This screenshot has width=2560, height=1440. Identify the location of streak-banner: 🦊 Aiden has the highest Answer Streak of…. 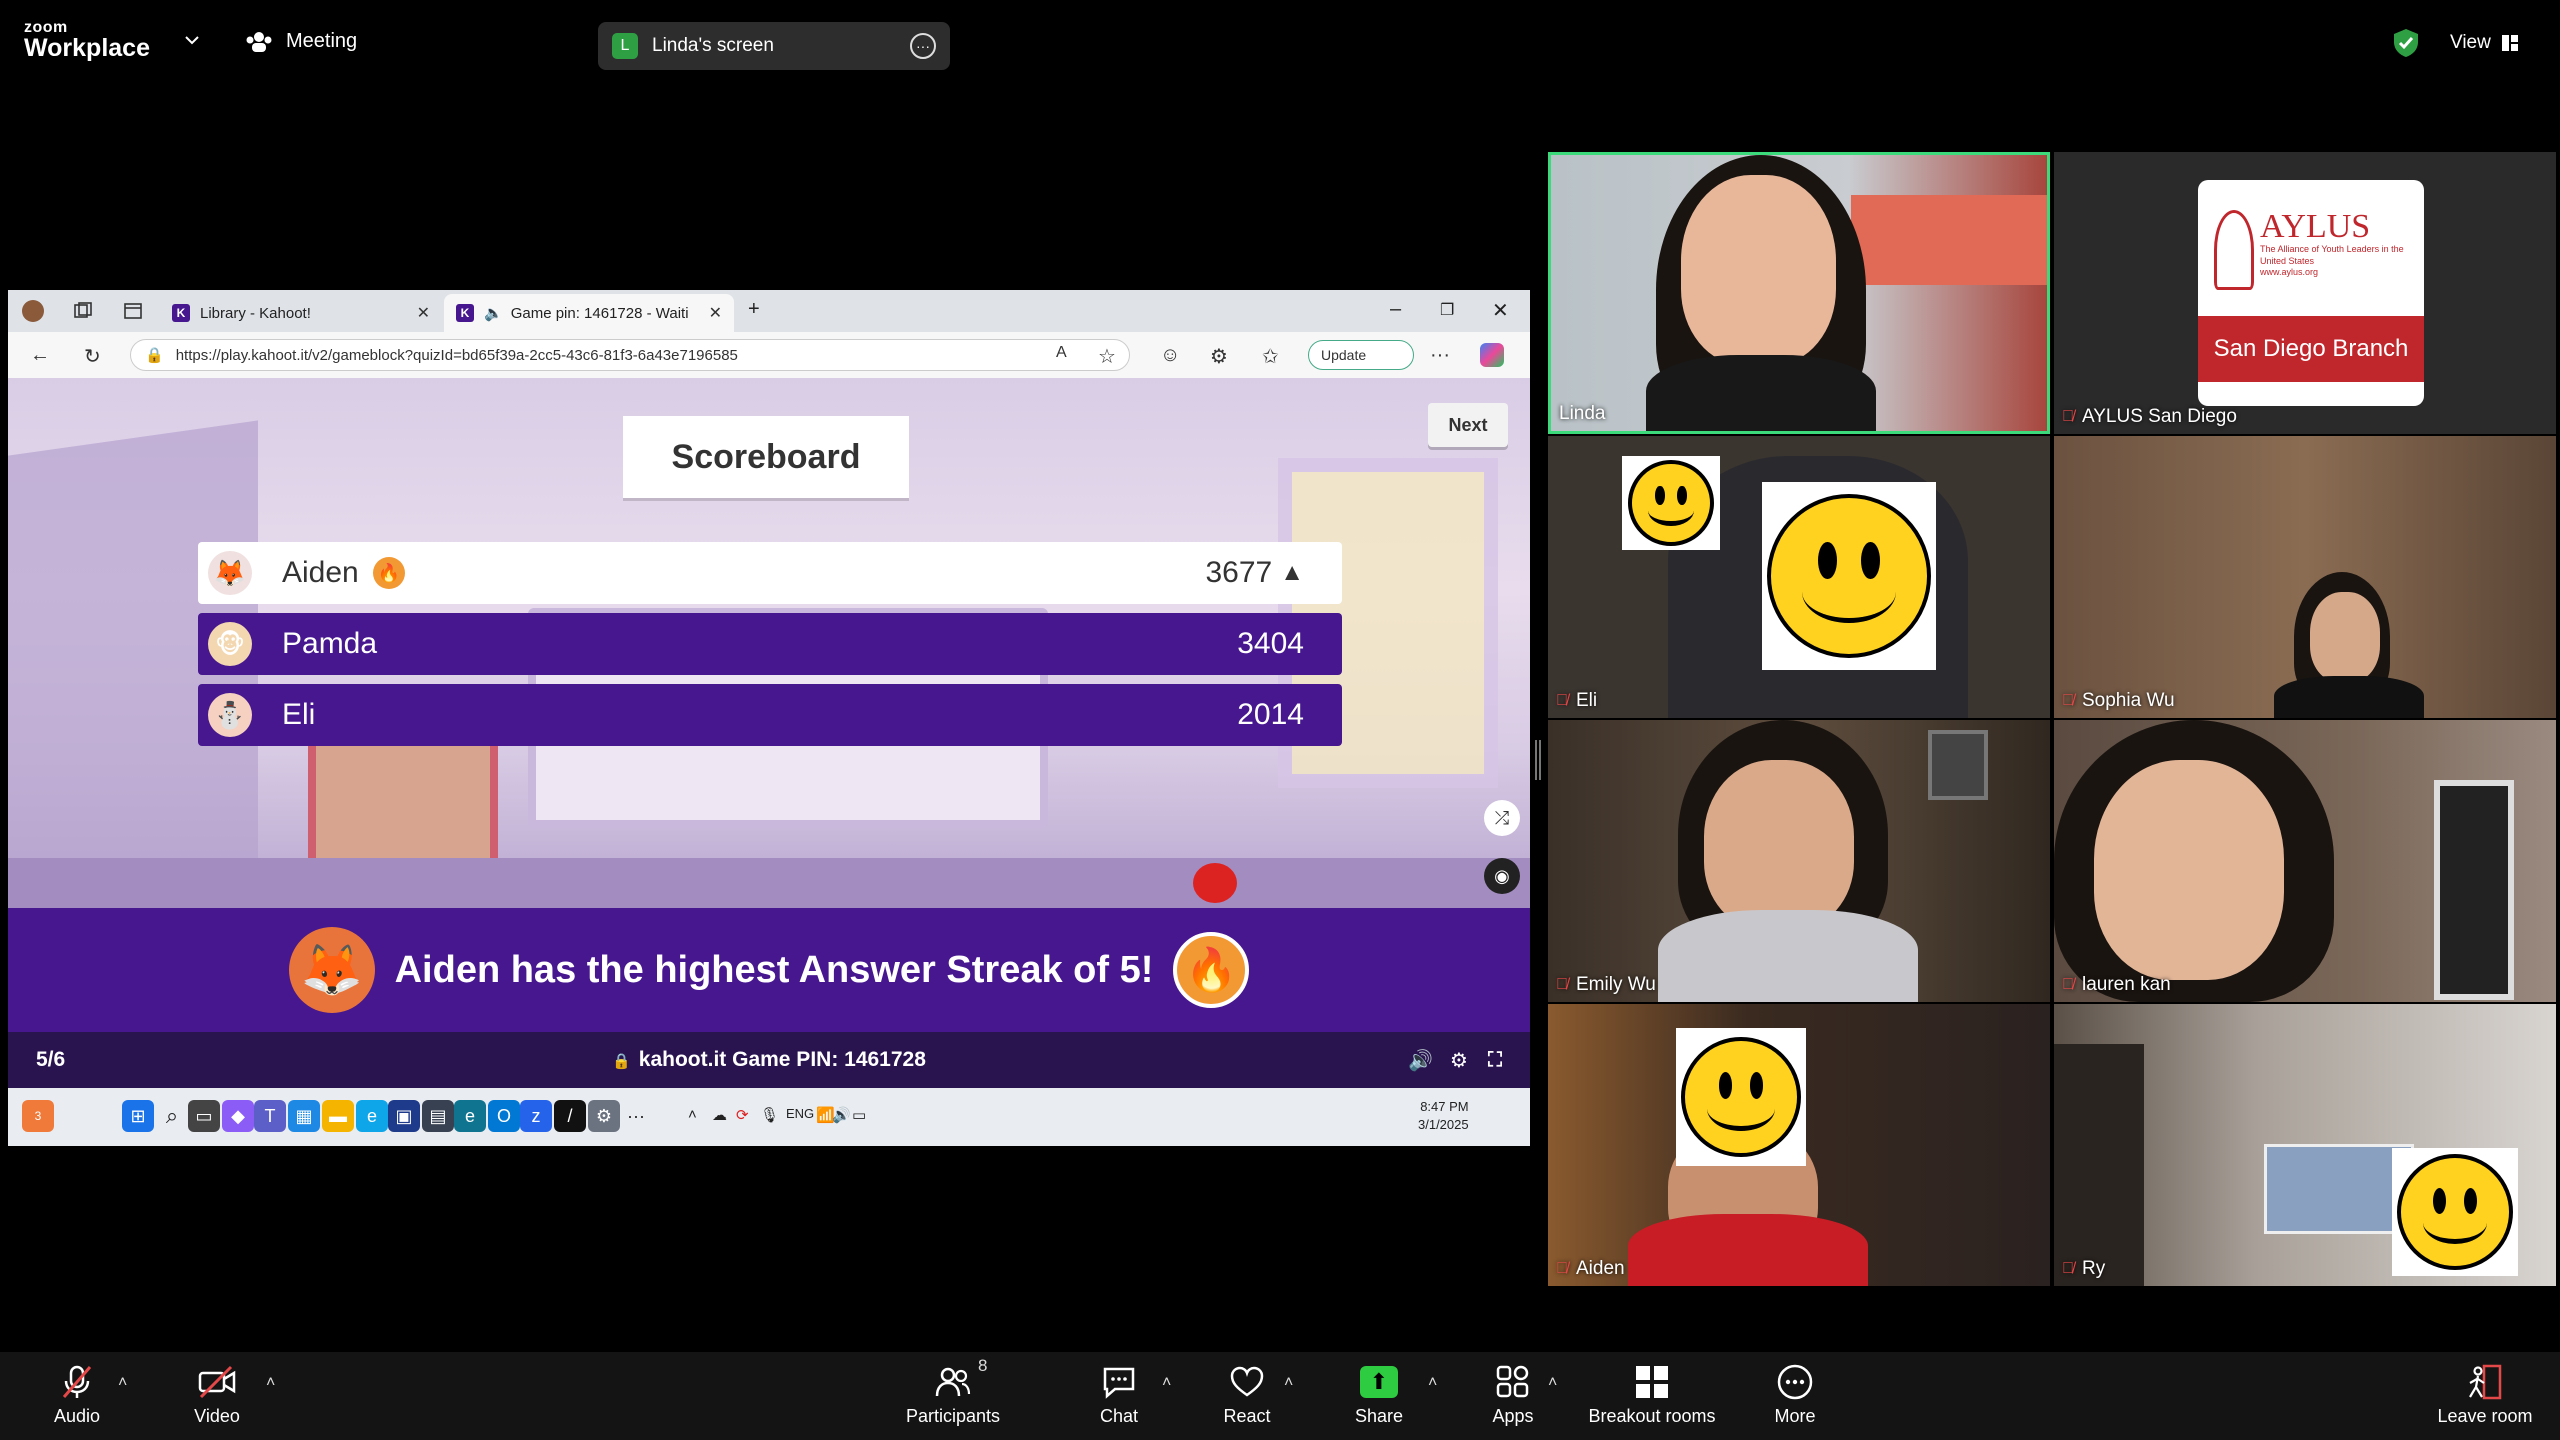
(769, 970).